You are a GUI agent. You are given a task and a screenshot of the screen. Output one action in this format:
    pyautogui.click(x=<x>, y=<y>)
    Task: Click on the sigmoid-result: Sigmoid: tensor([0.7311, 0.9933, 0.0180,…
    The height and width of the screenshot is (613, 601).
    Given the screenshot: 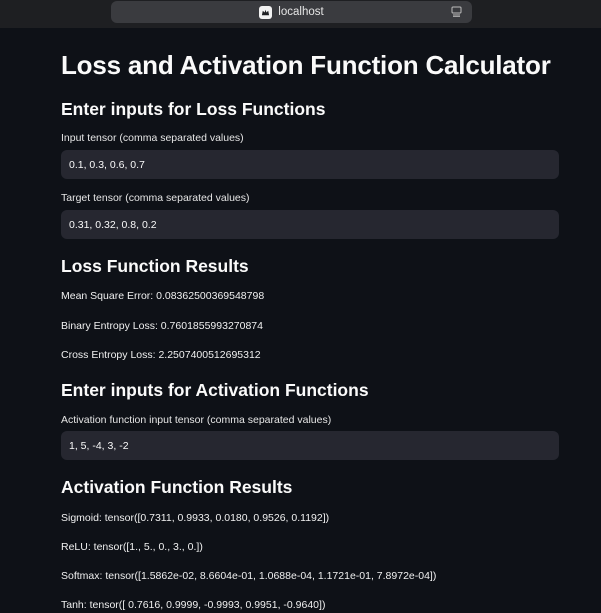 What is the action you would take?
    pyautogui.click(x=195, y=518)
    